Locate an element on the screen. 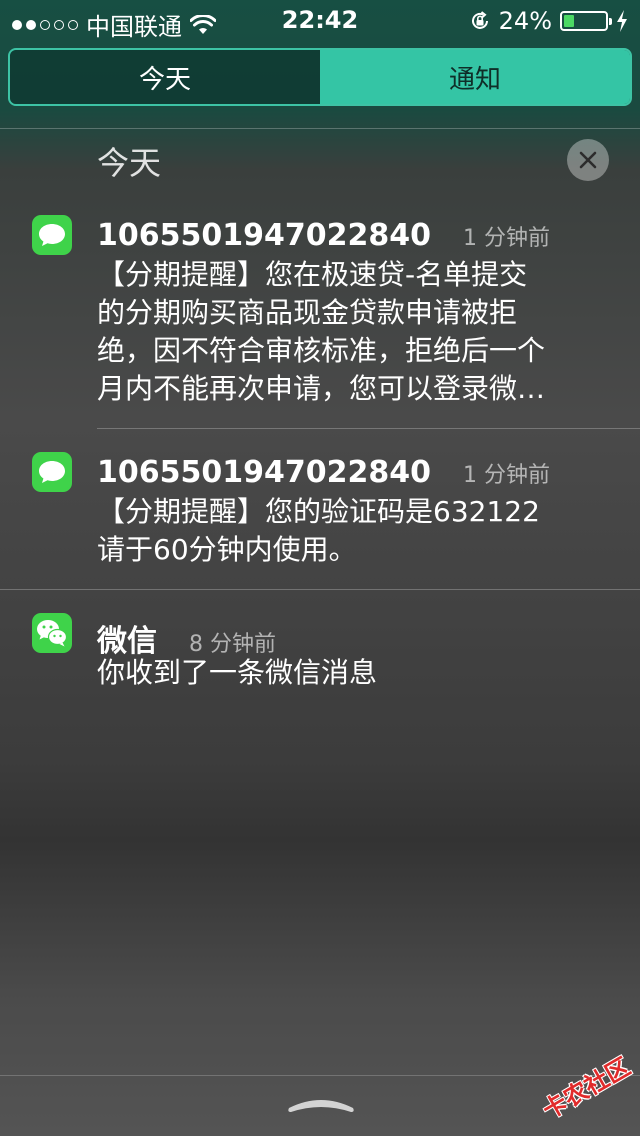 The width and height of the screenshot is (640, 1136). wechat-icon is located at coordinates (52, 633).